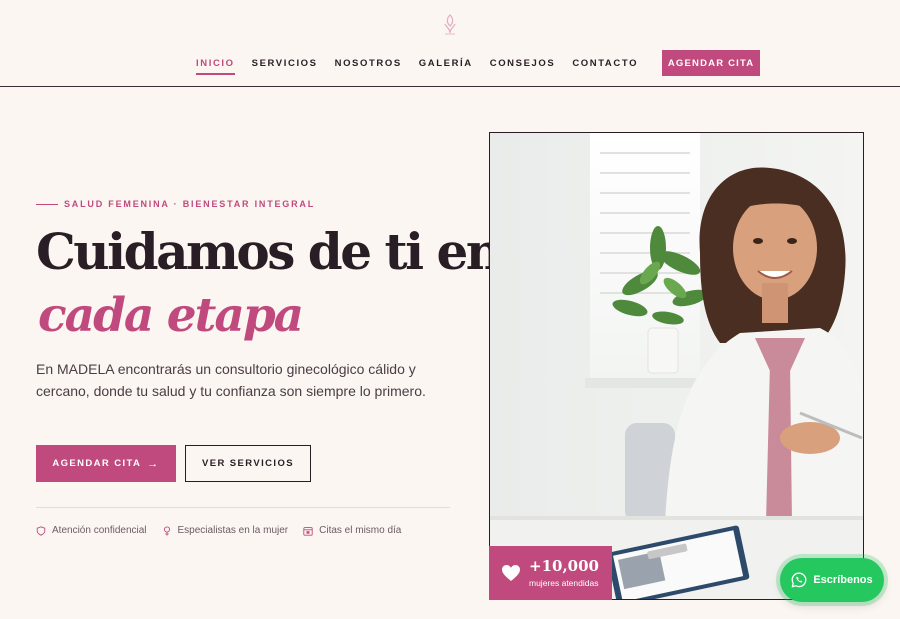 The image size is (900, 619). I want to click on feature-label: Citas el mismo día, so click(360, 530).